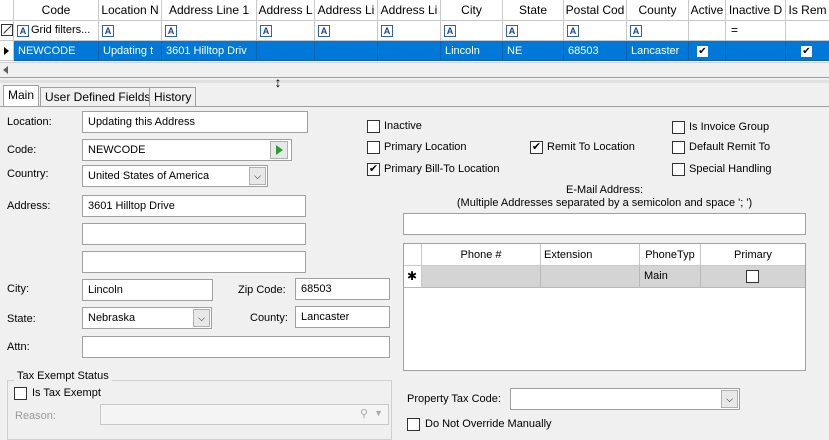  I want to click on cell-is-remit: ✔, so click(807, 51).